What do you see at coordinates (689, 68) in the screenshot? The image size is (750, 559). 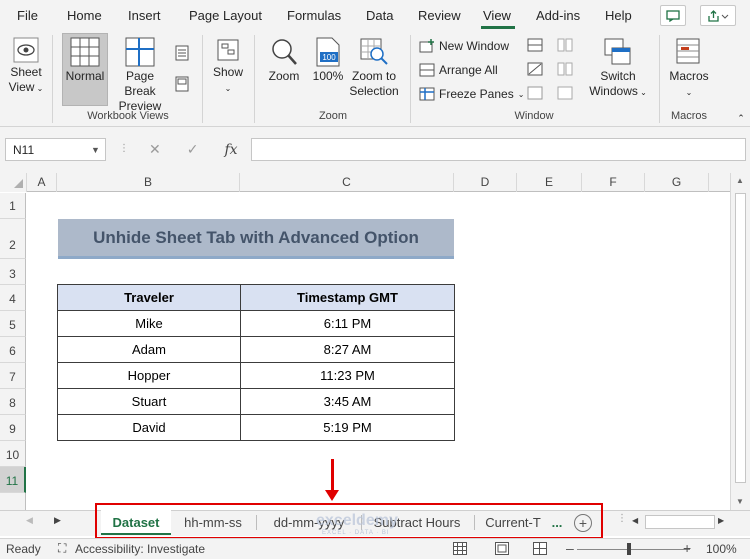 I see `macros-button: Macros ⌄` at bounding box center [689, 68].